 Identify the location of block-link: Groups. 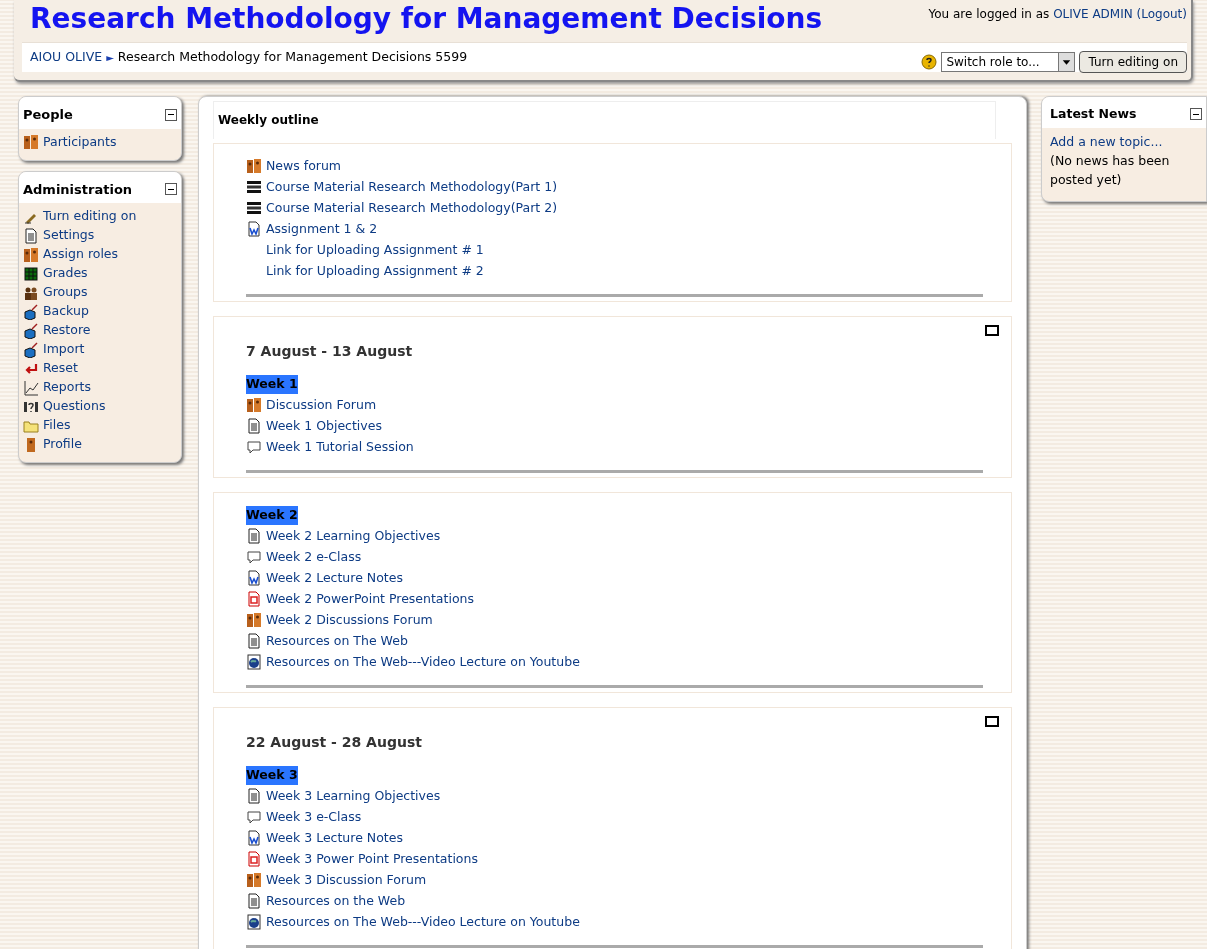
(65, 292).